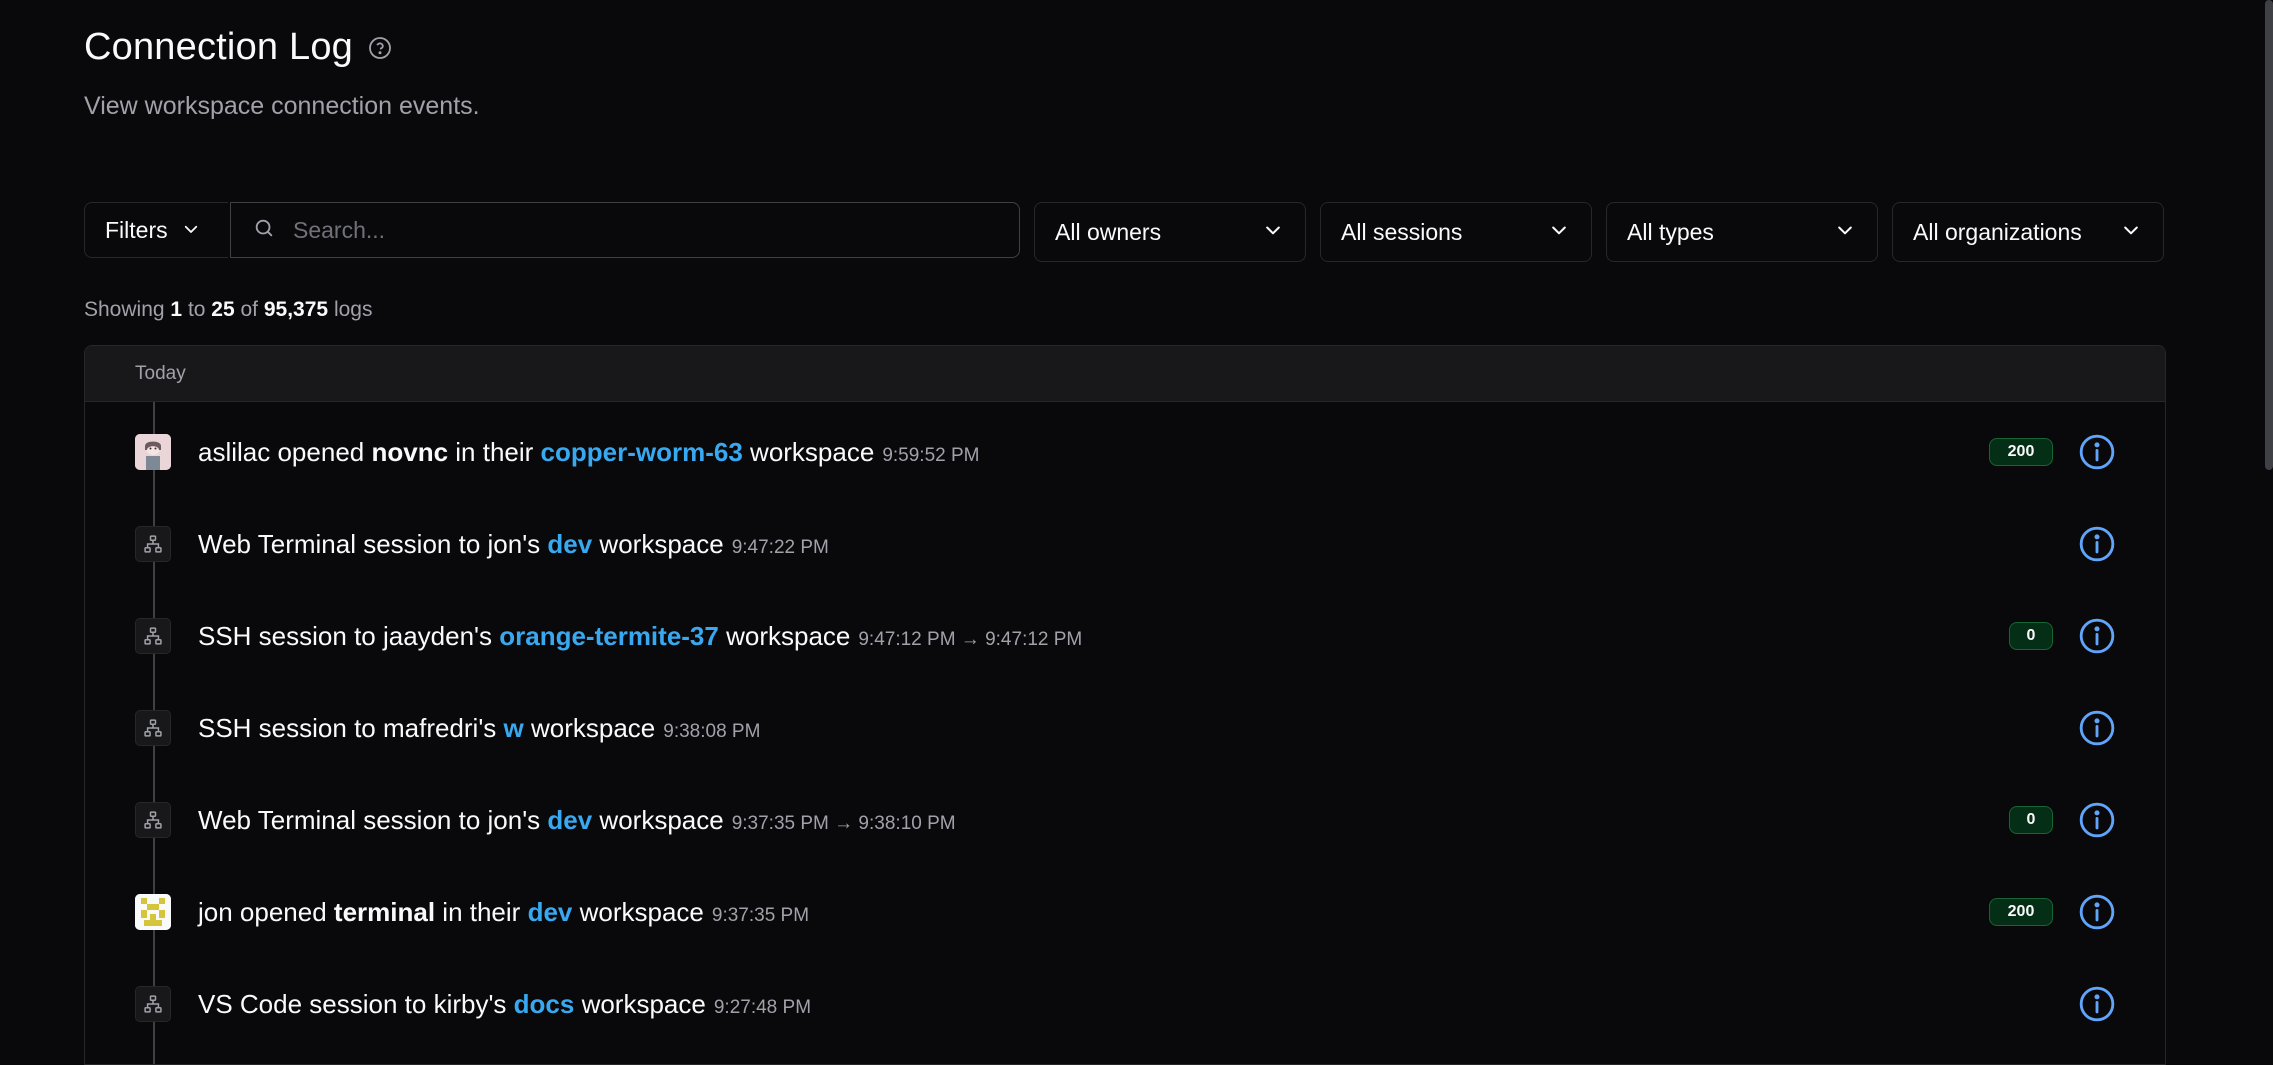 The height and width of the screenshot is (1065, 2273). Describe the element at coordinates (760, 915) in the screenshot. I see `timestamp: 9:37:35 PM` at that location.